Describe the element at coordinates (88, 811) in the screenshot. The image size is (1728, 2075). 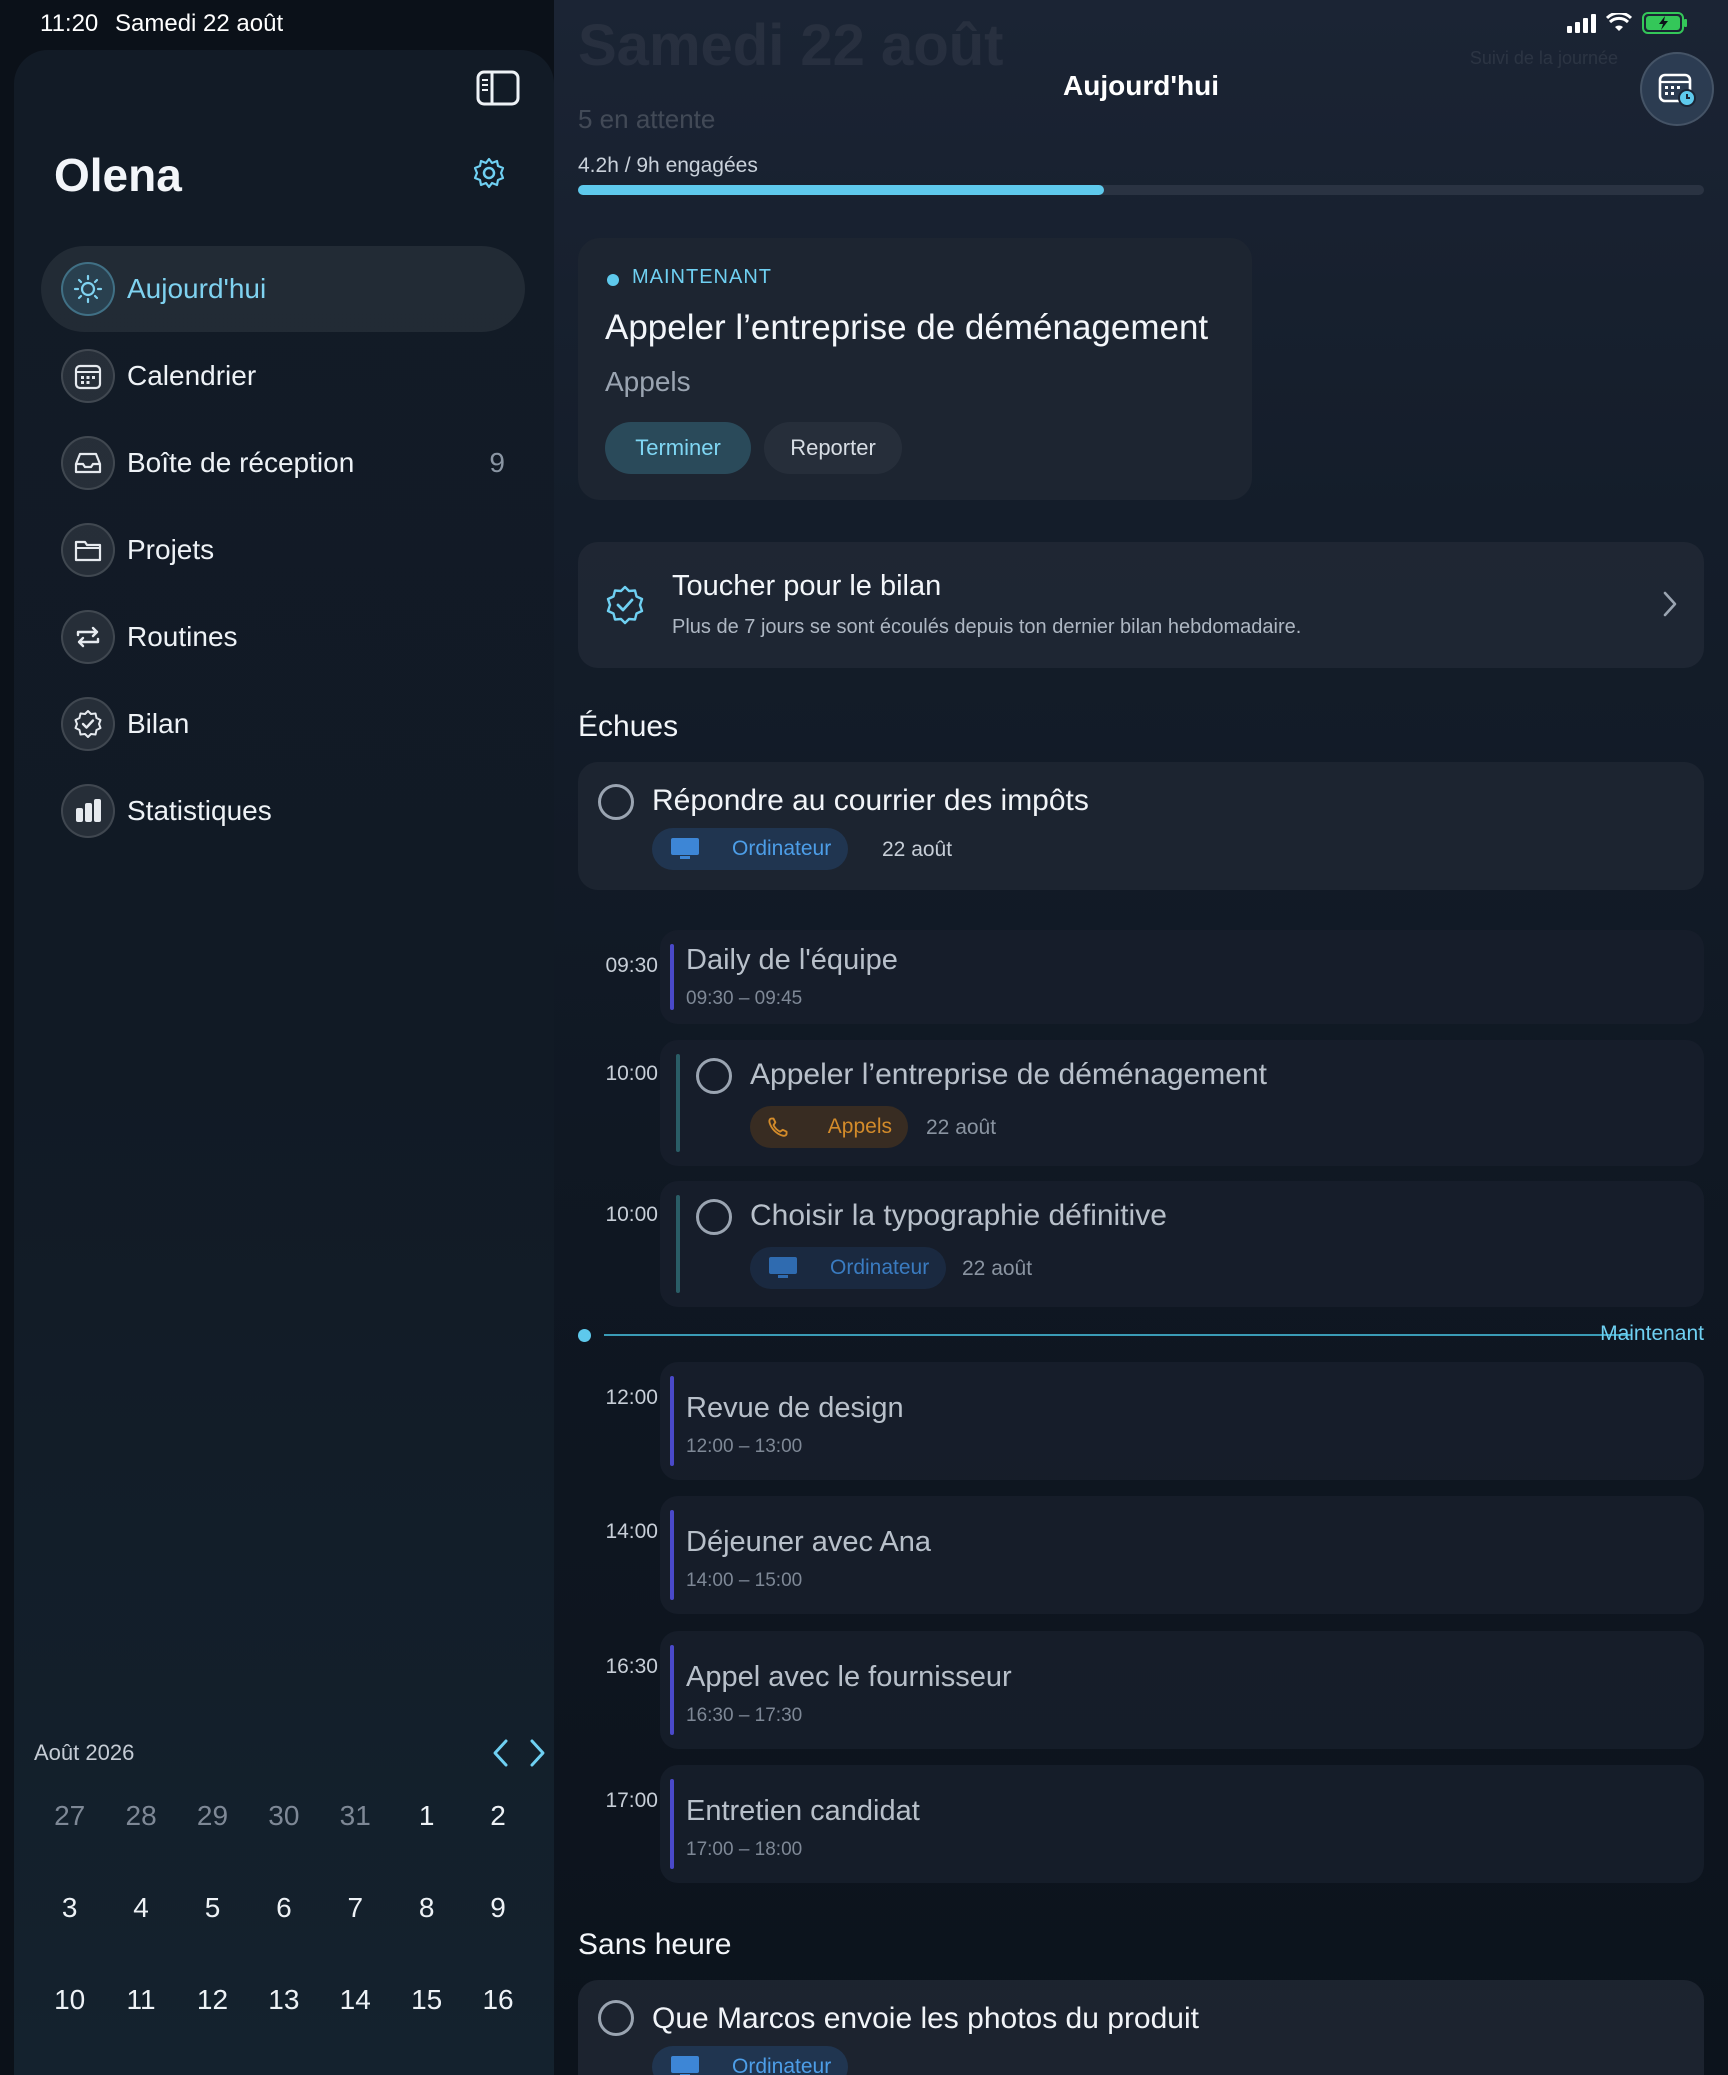
I see `bar-chart-icon` at that location.